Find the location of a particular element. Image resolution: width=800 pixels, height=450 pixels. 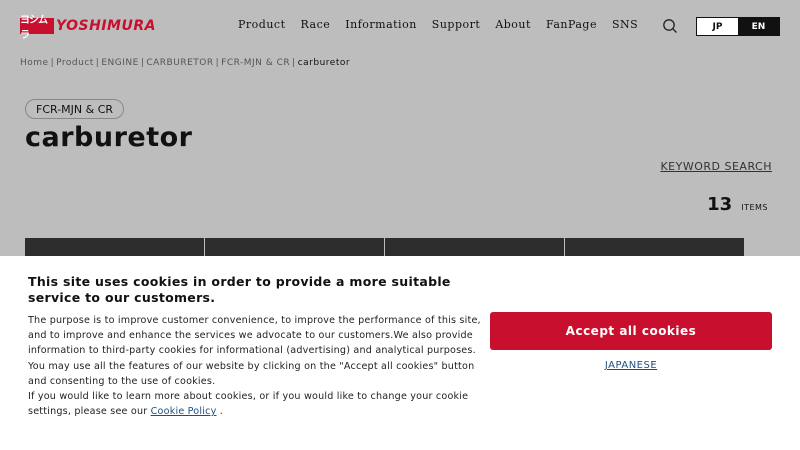

nav-item-support: Support is located at coordinates (456, 24).